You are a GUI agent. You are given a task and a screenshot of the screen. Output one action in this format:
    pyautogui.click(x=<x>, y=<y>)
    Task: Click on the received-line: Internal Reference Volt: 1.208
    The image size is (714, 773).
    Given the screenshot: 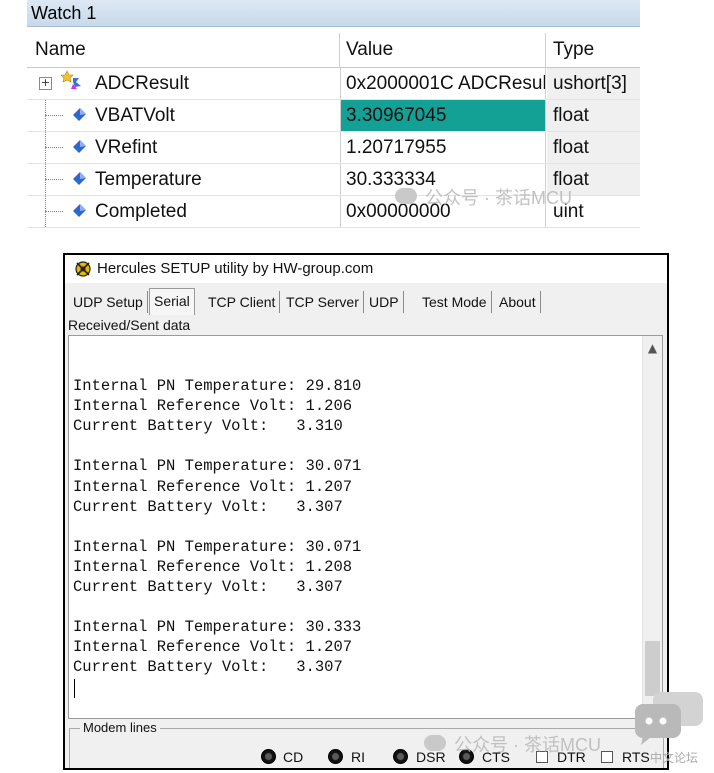 What is the action you would take?
    pyautogui.click(x=213, y=566)
    